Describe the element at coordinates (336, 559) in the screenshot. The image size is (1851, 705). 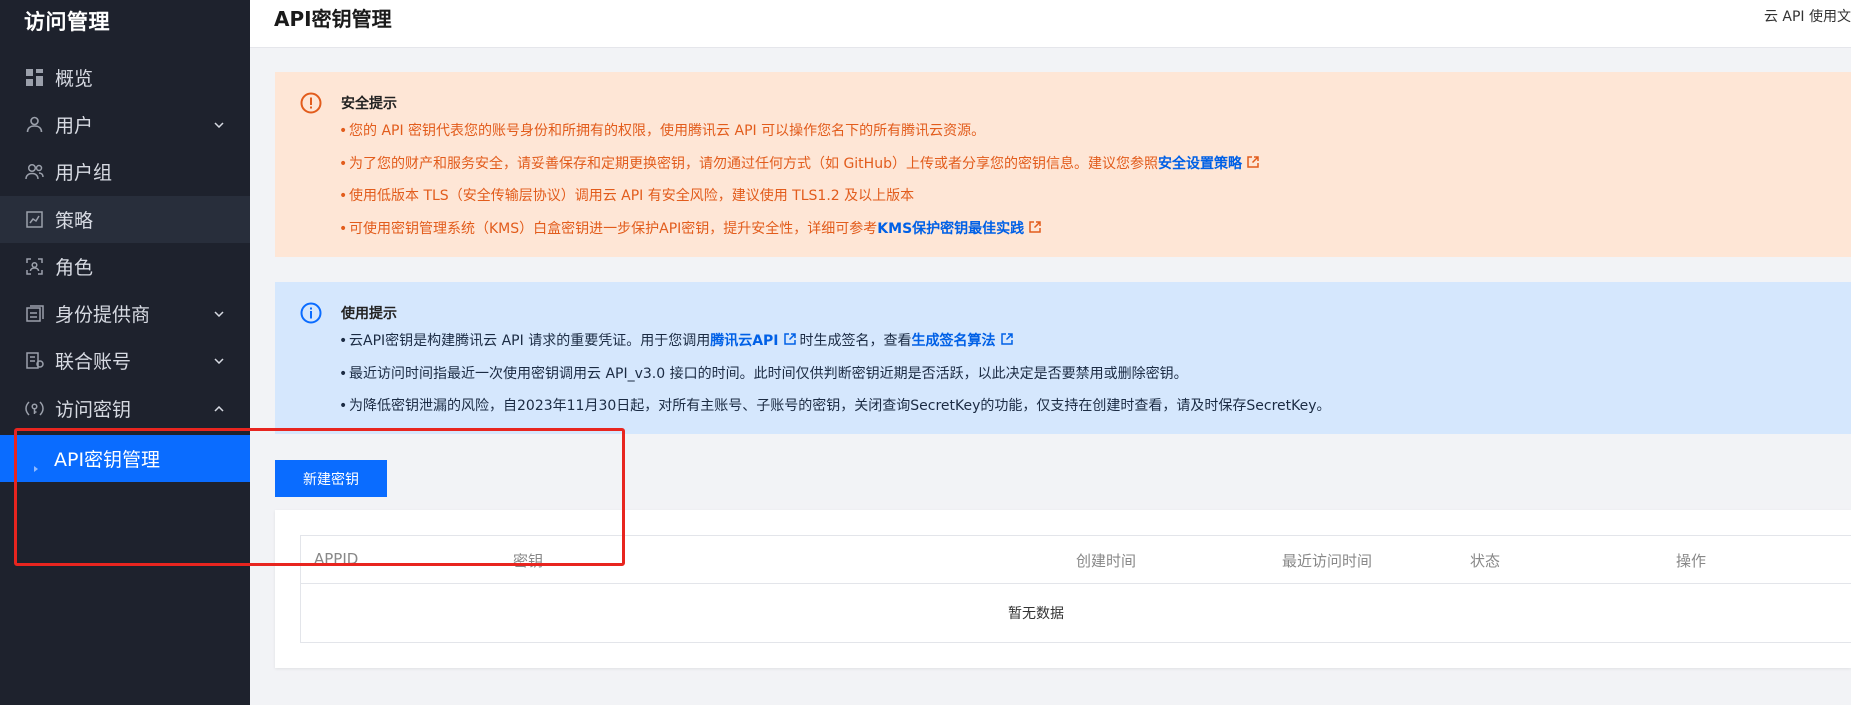
I see `column-header-appid: APPID` at that location.